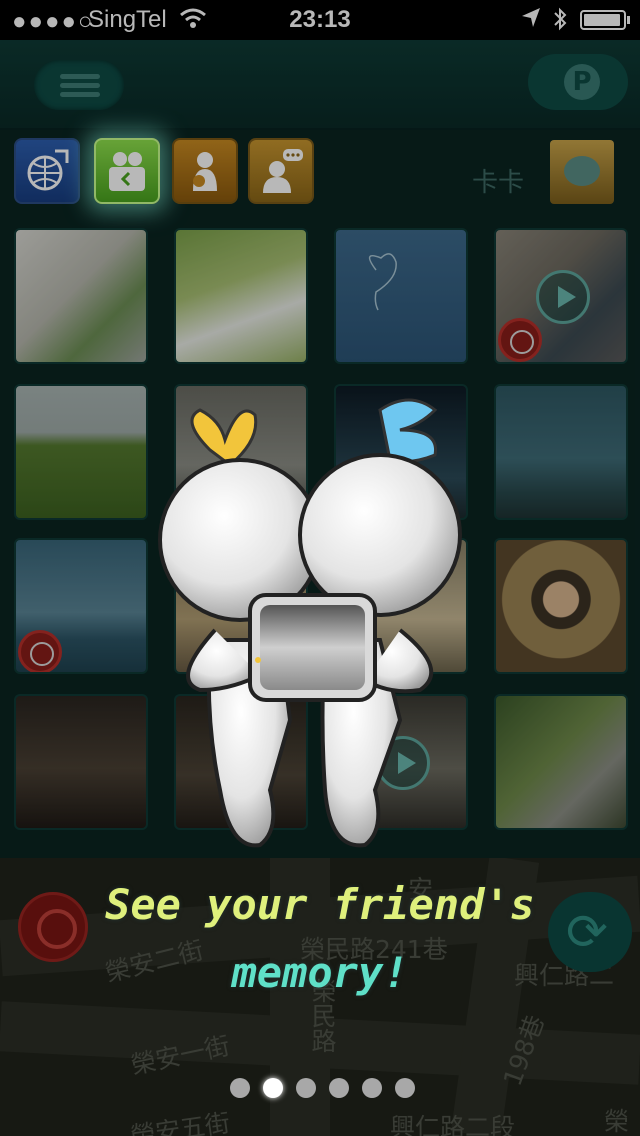  What do you see at coordinates (320, 972) in the screenshot?
I see `tutorial-subtitle: memory!` at bounding box center [320, 972].